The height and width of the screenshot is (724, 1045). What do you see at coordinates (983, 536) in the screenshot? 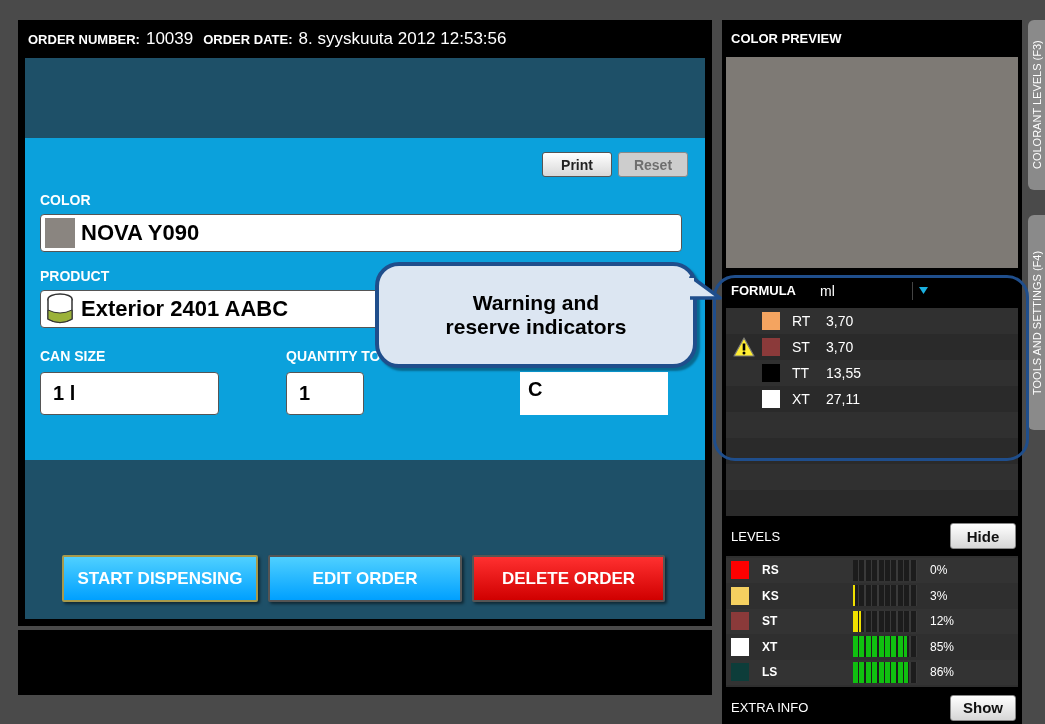
I see `hide-button: Hide` at bounding box center [983, 536].